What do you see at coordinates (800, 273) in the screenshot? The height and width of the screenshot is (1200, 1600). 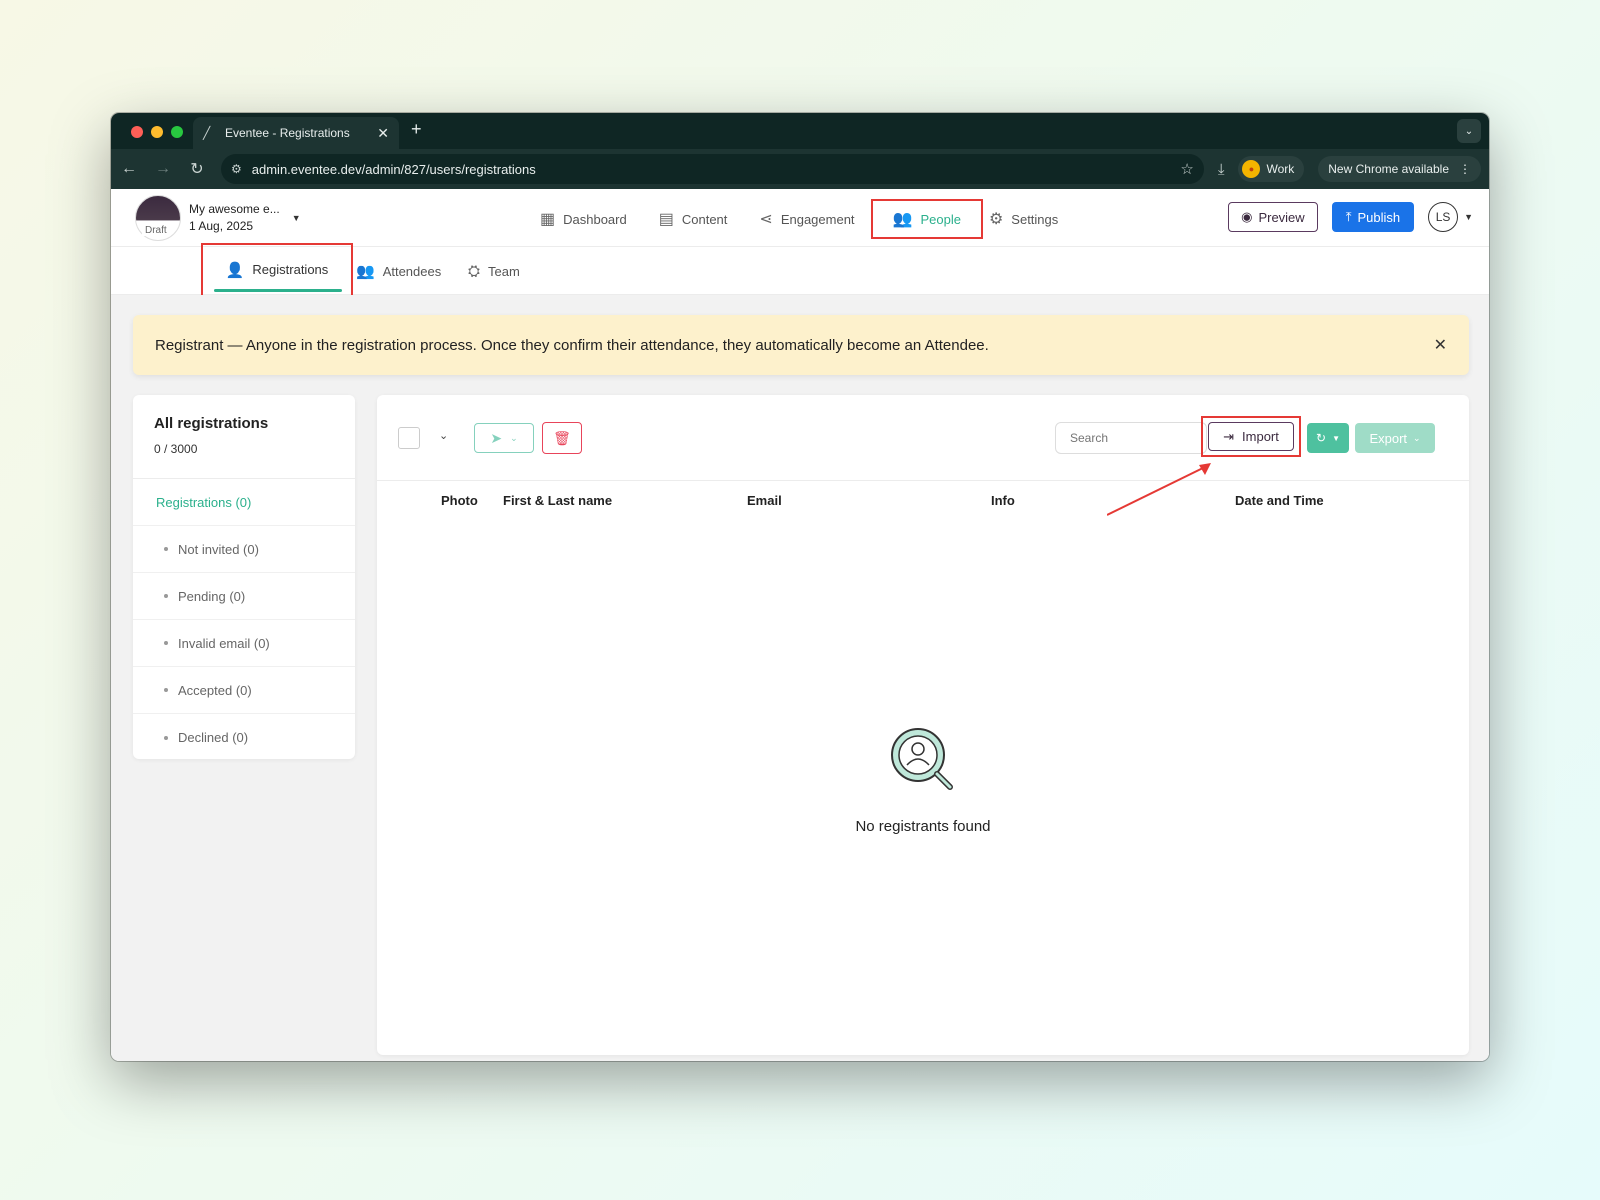 I see `sub-tabs: 👤 Registrations 👥 Attendees ⛭ Team` at bounding box center [800, 273].